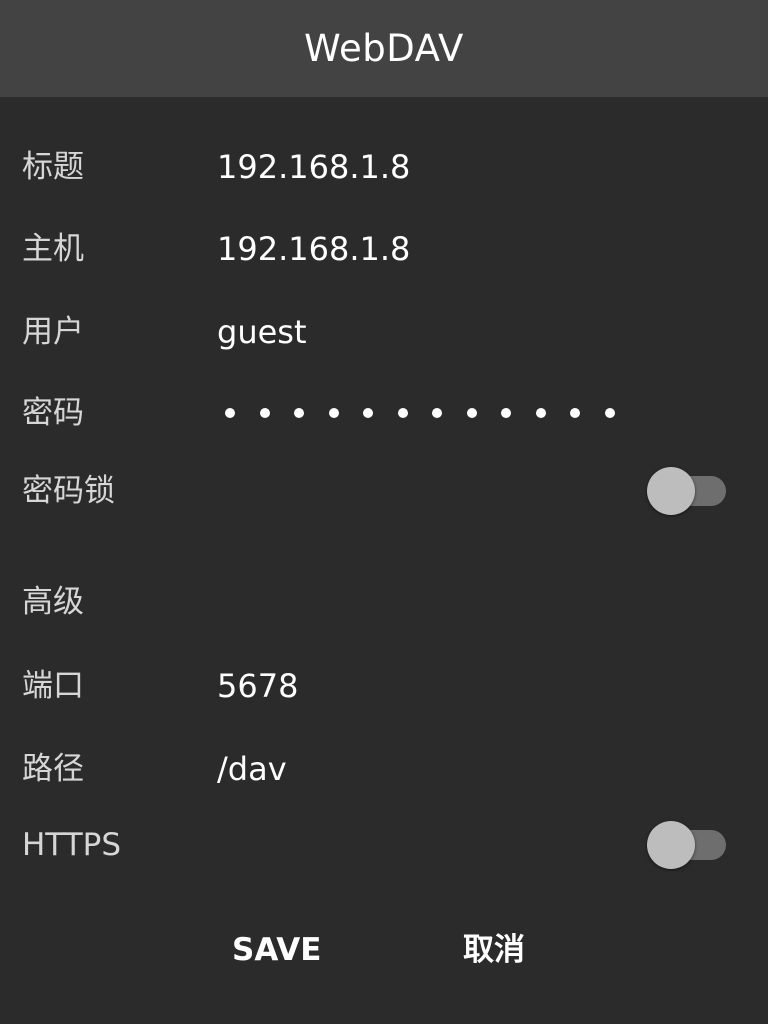  I want to click on password-lock-label: 密码锁, so click(68, 491).